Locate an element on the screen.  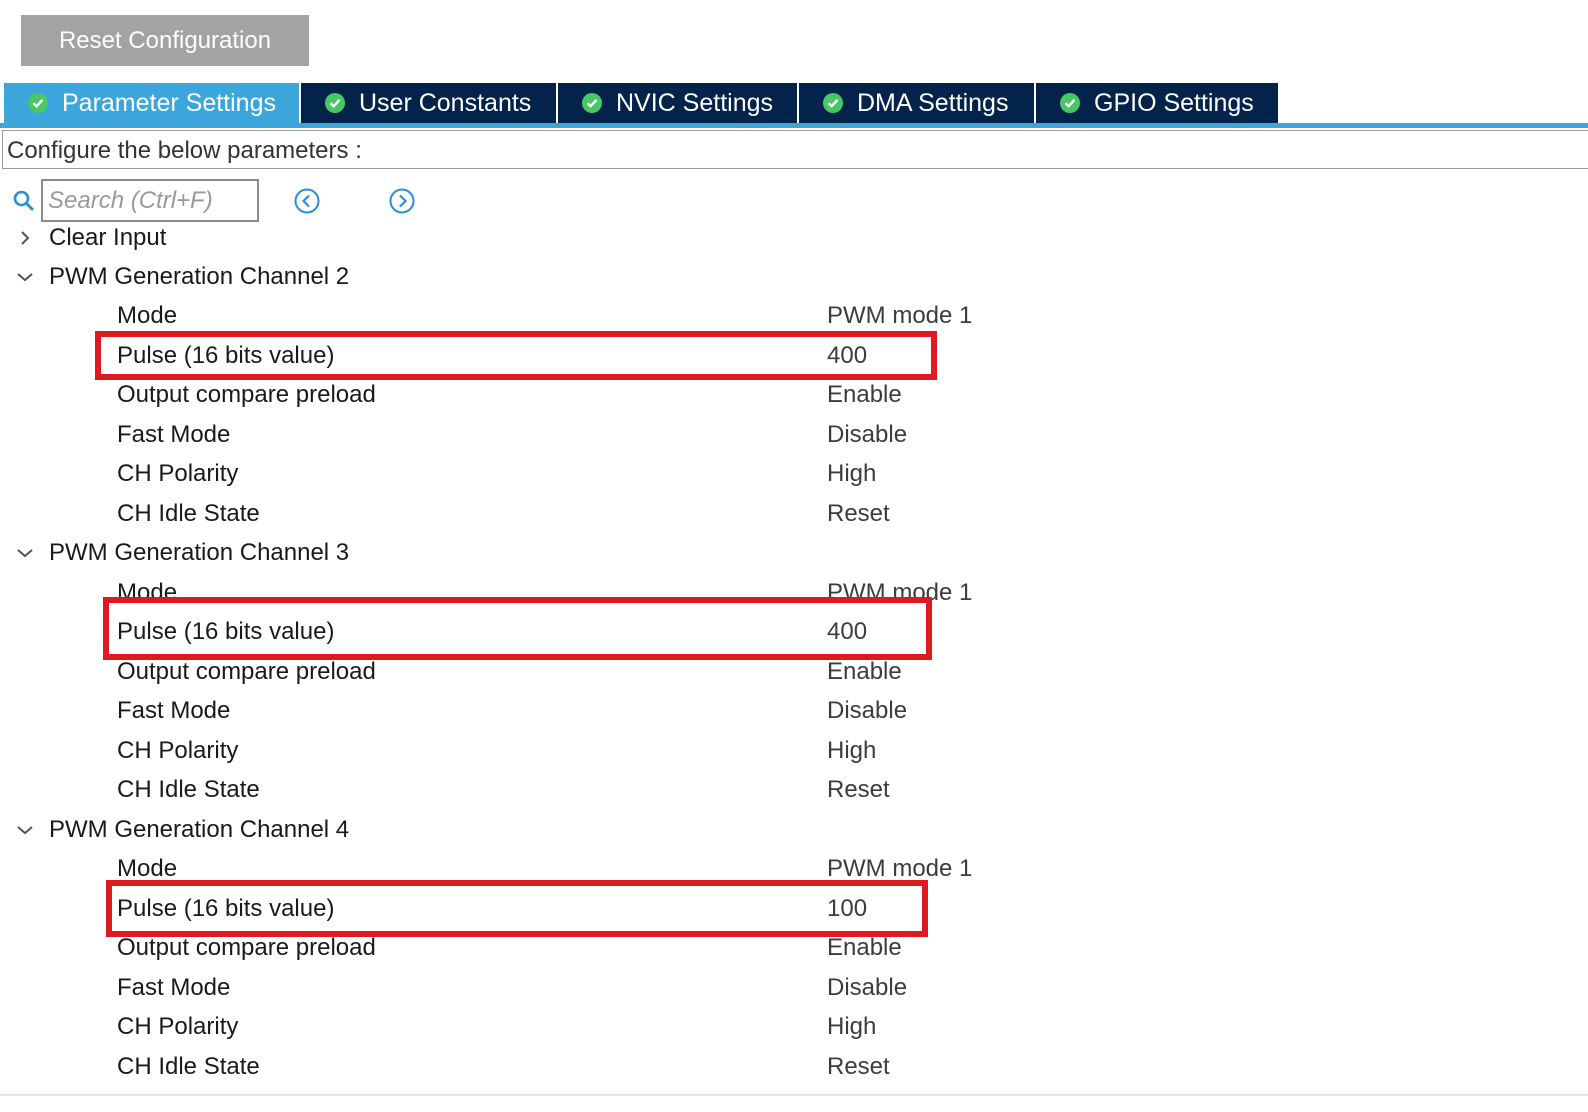
tab-label: GPIO Settings is located at coordinates (1174, 102).